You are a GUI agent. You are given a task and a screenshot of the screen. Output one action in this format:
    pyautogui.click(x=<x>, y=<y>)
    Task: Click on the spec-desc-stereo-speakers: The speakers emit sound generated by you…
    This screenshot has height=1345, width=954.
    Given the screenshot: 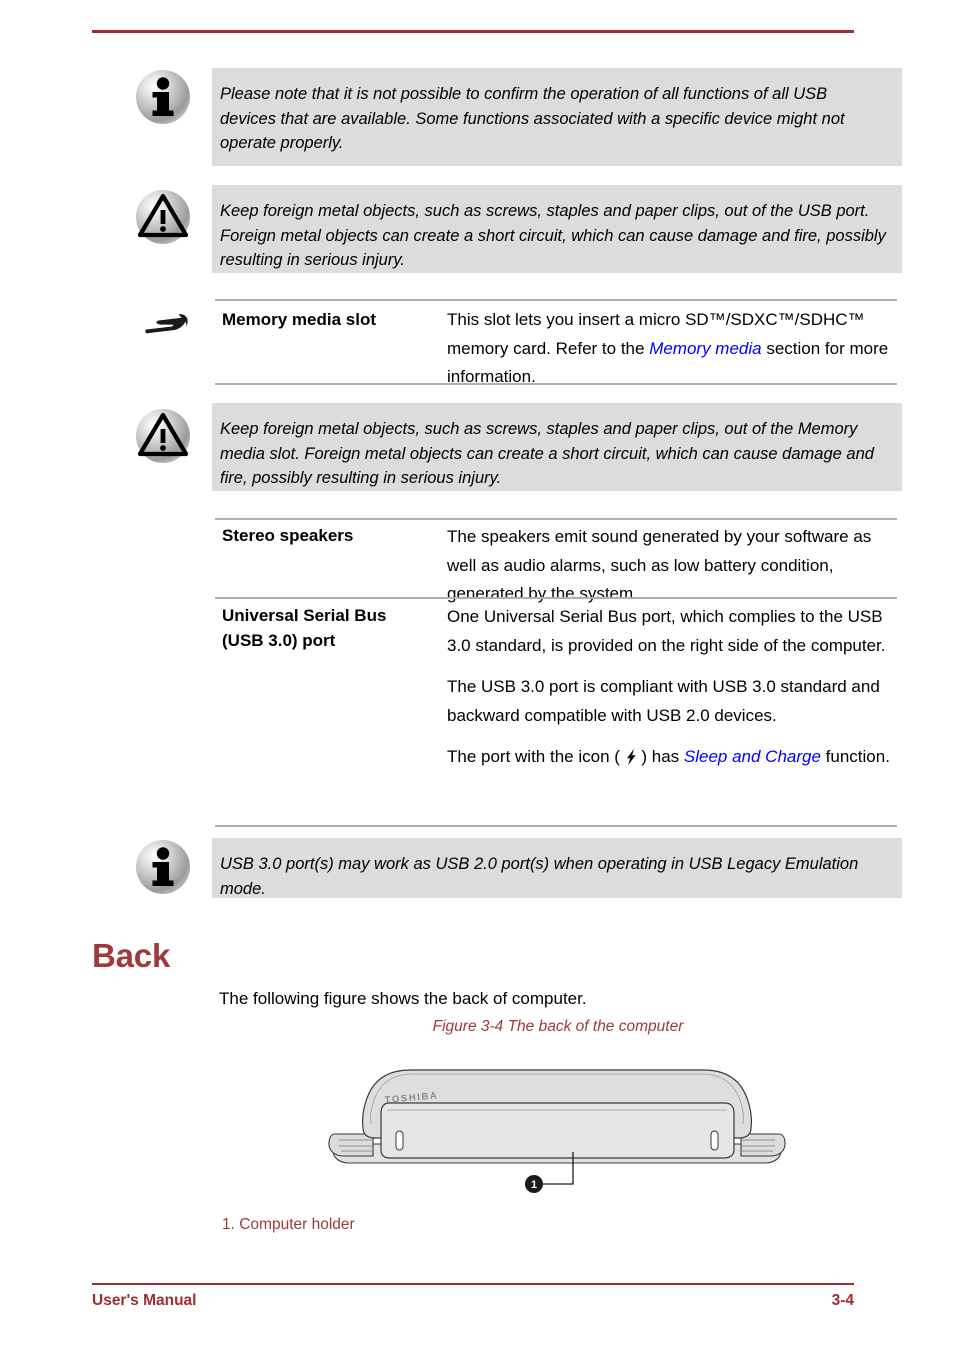 What is the action you would take?
    pyautogui.click(x=672, y=566)
    